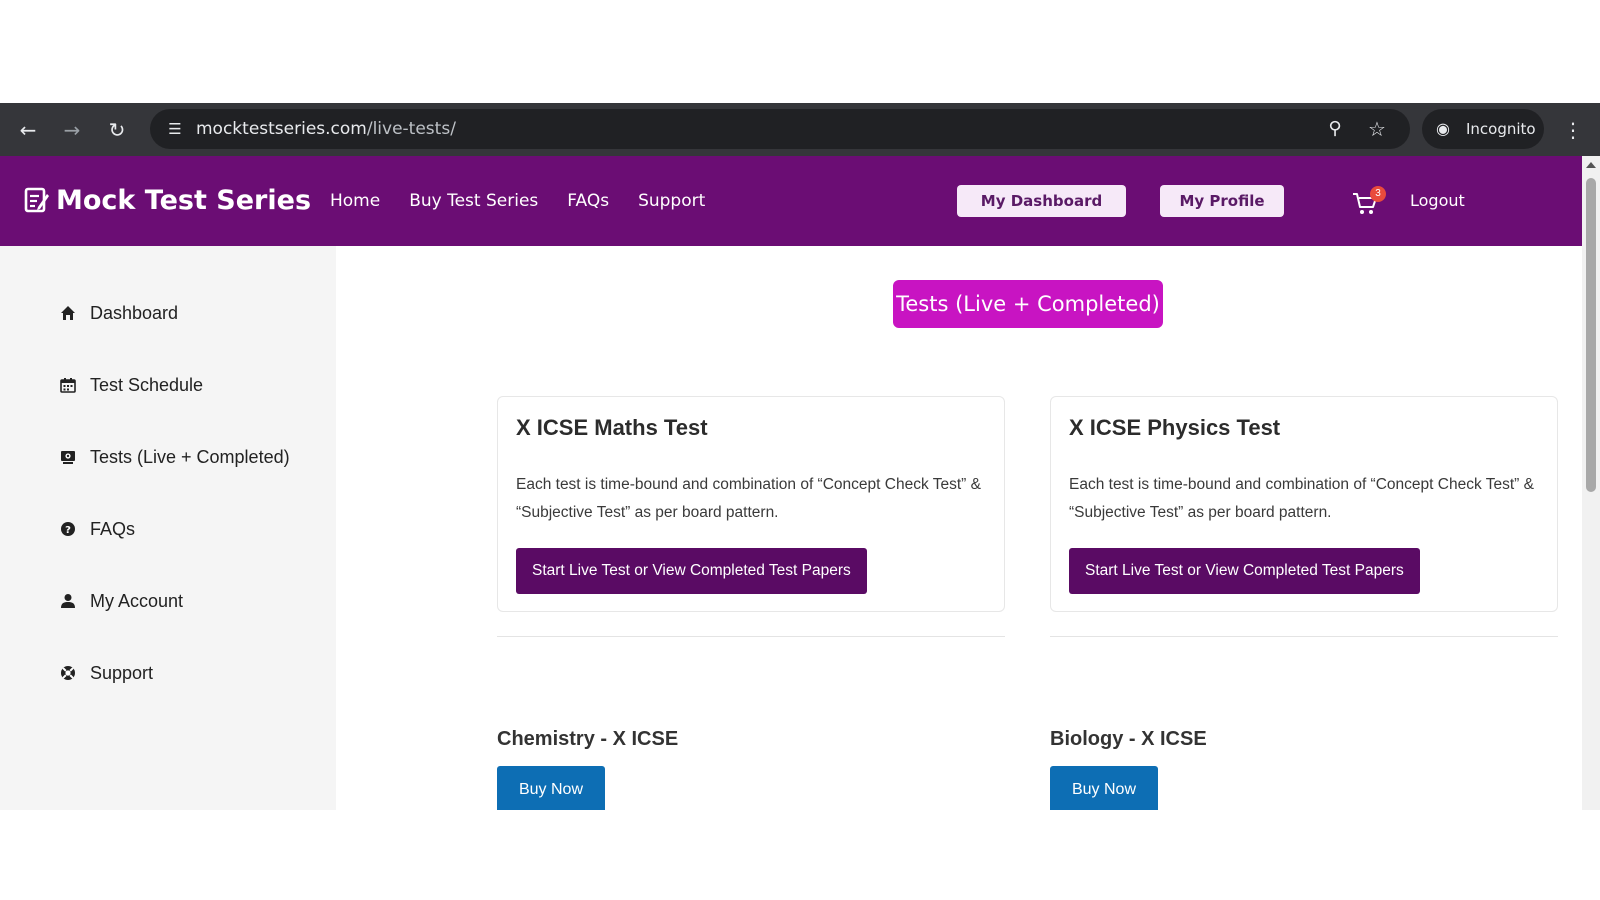  What do you see at coordinates (1443, 128) in the screenshot?
I see `incognito-icon: ◉` at bounding box center [1443, 128].